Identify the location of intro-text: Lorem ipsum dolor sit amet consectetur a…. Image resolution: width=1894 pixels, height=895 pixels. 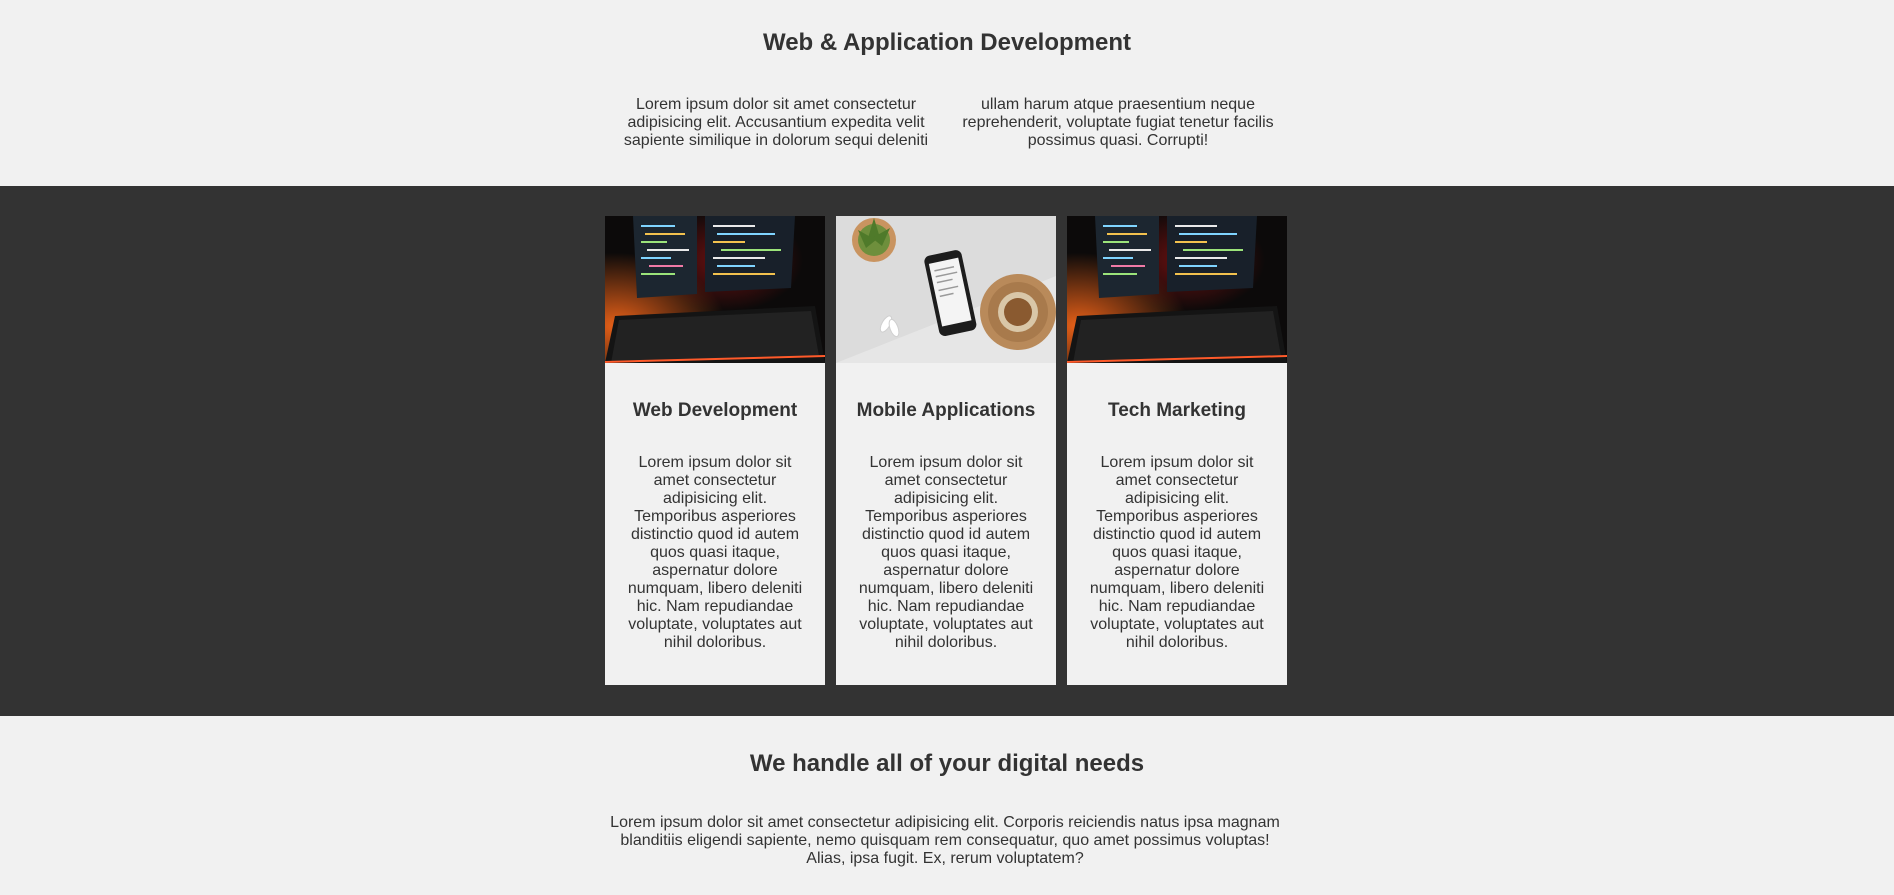
(947, 123).